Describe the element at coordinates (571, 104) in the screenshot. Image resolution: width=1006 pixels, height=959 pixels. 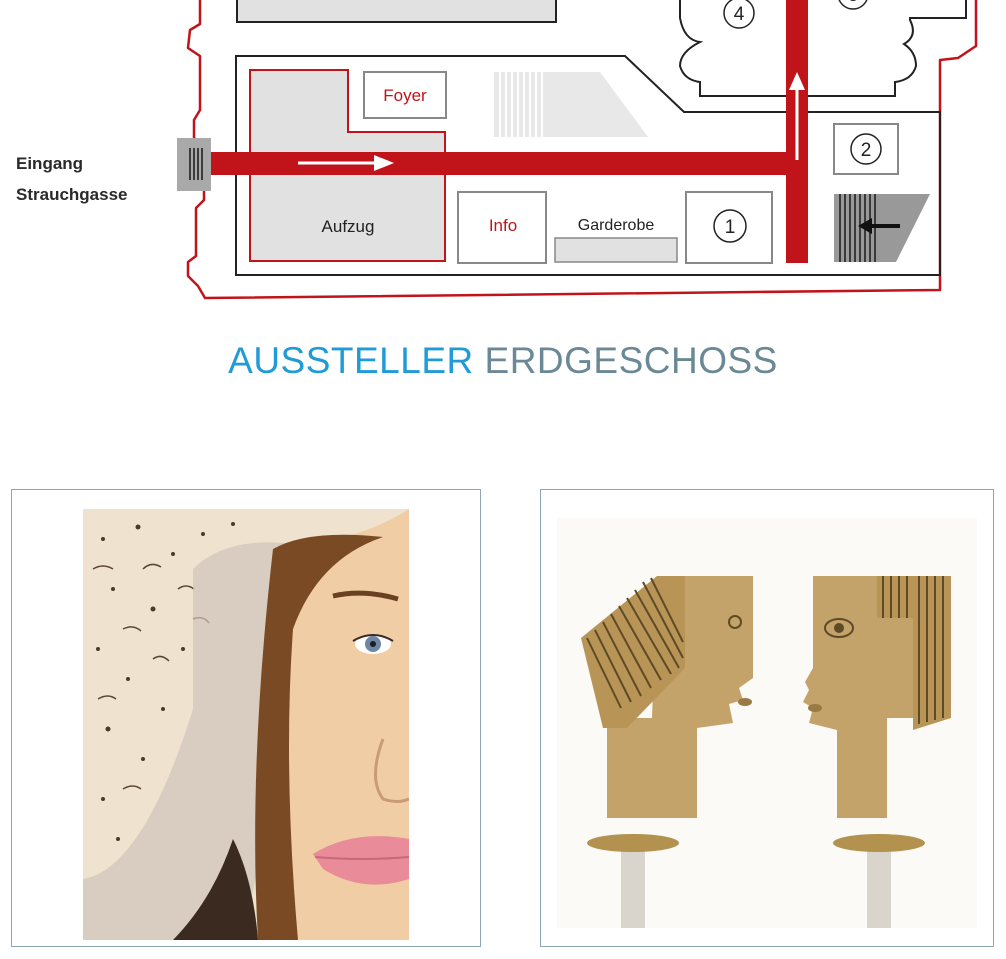
I see `staircase-light` at that location.